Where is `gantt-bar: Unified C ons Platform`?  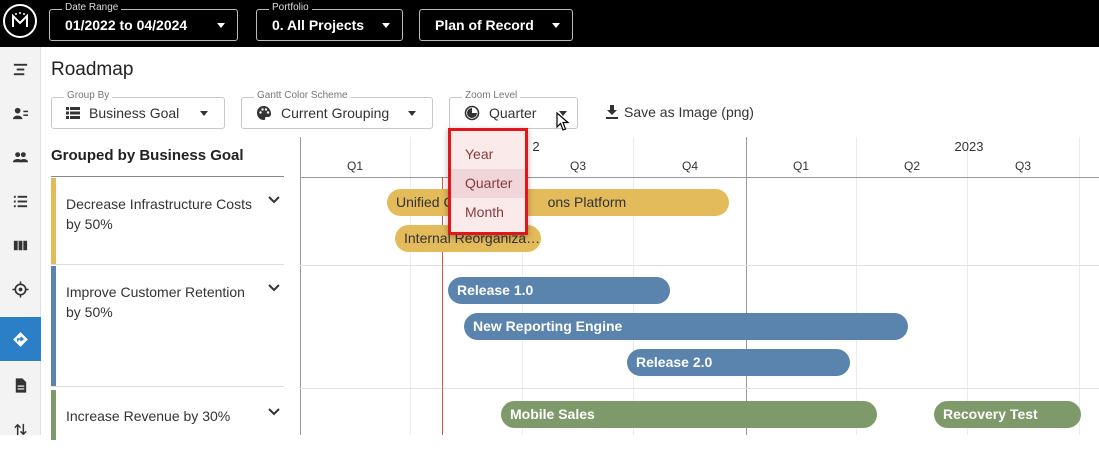 gantt-bar: Unified C ons Platform is located at coordinates (558, 202).